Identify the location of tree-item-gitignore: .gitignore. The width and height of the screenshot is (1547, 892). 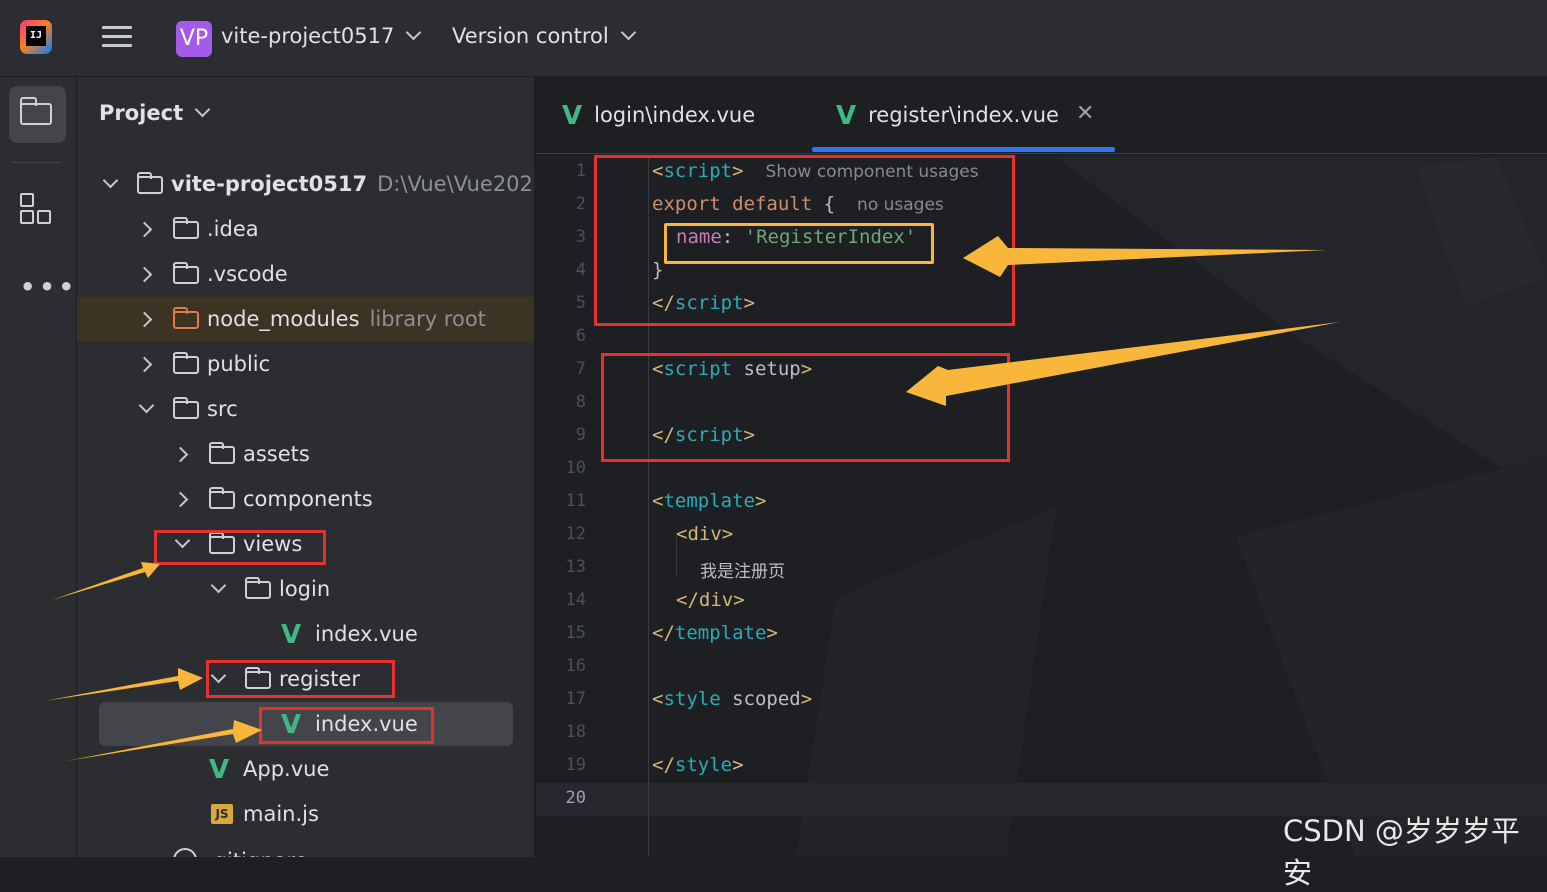
(305, 848).